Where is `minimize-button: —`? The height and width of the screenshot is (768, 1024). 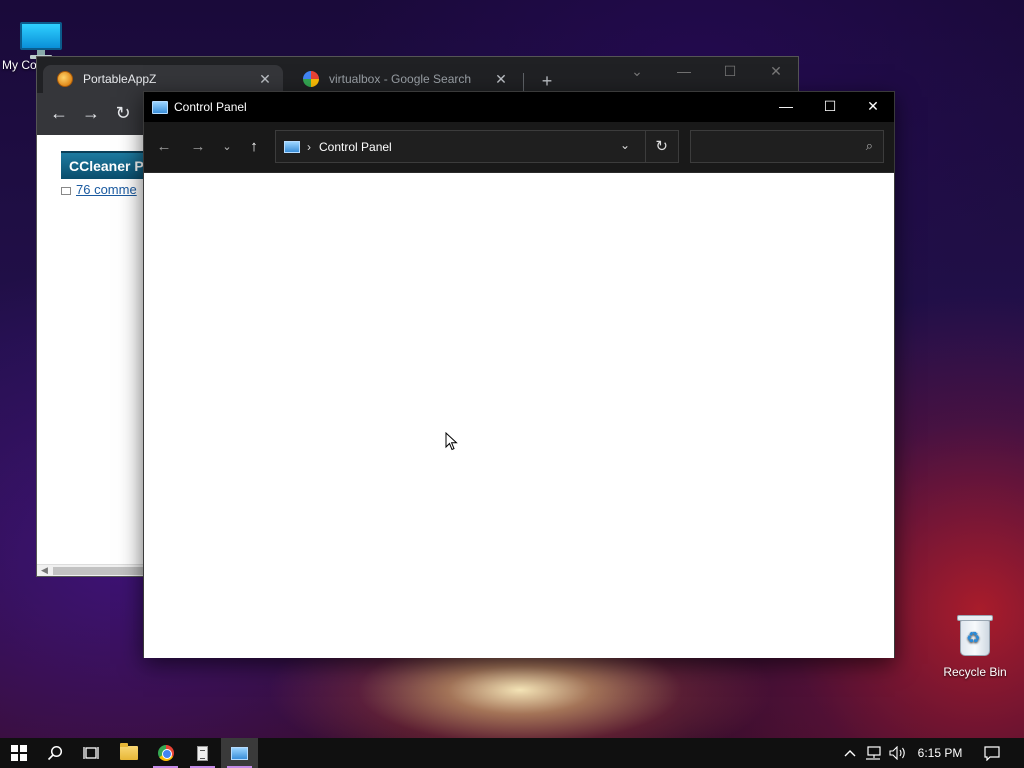 minimize-button: — is located at coordinates (786, 107).